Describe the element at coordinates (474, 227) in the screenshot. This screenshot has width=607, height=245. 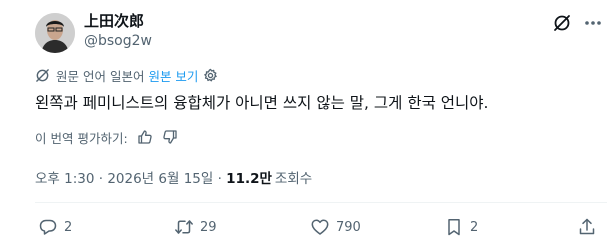
I see `bookmark-count: 2` at that location.